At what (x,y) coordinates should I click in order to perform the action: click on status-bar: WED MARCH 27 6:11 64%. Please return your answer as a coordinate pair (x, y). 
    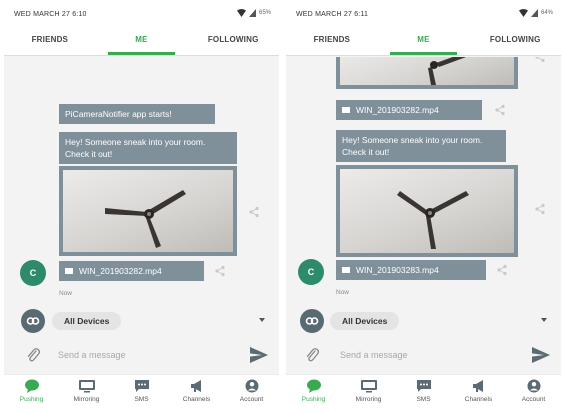
    Looking at the image, I should click on (423, 12).